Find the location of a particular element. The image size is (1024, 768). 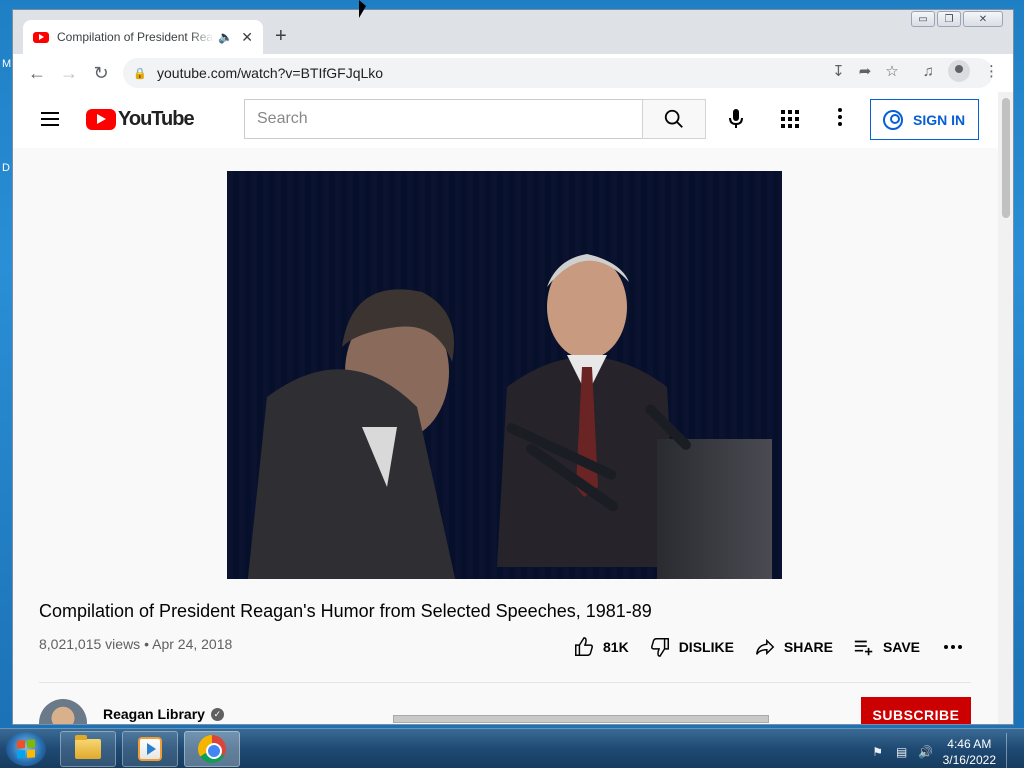

voice-search-button is located at coordinates (736, 119).